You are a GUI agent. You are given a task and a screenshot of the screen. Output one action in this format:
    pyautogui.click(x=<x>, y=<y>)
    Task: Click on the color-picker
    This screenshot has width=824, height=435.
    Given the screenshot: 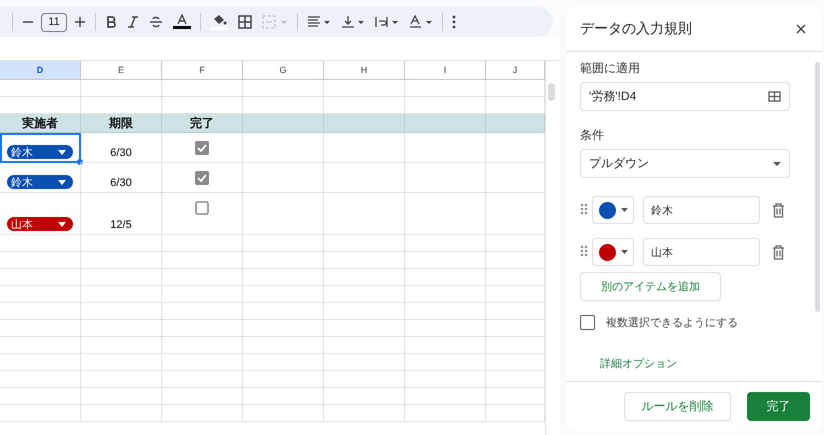 What is the action you would take?
    pyautogui.click(x=613, y=210)
    